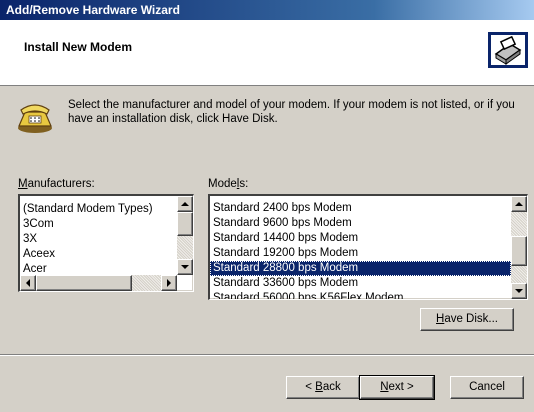 This screenshot has height=412, width=534. What do you see at coordinates (487, 387) in the screenshot?
I see `cancel-button: Cancel` at bounding box center [487, 387].